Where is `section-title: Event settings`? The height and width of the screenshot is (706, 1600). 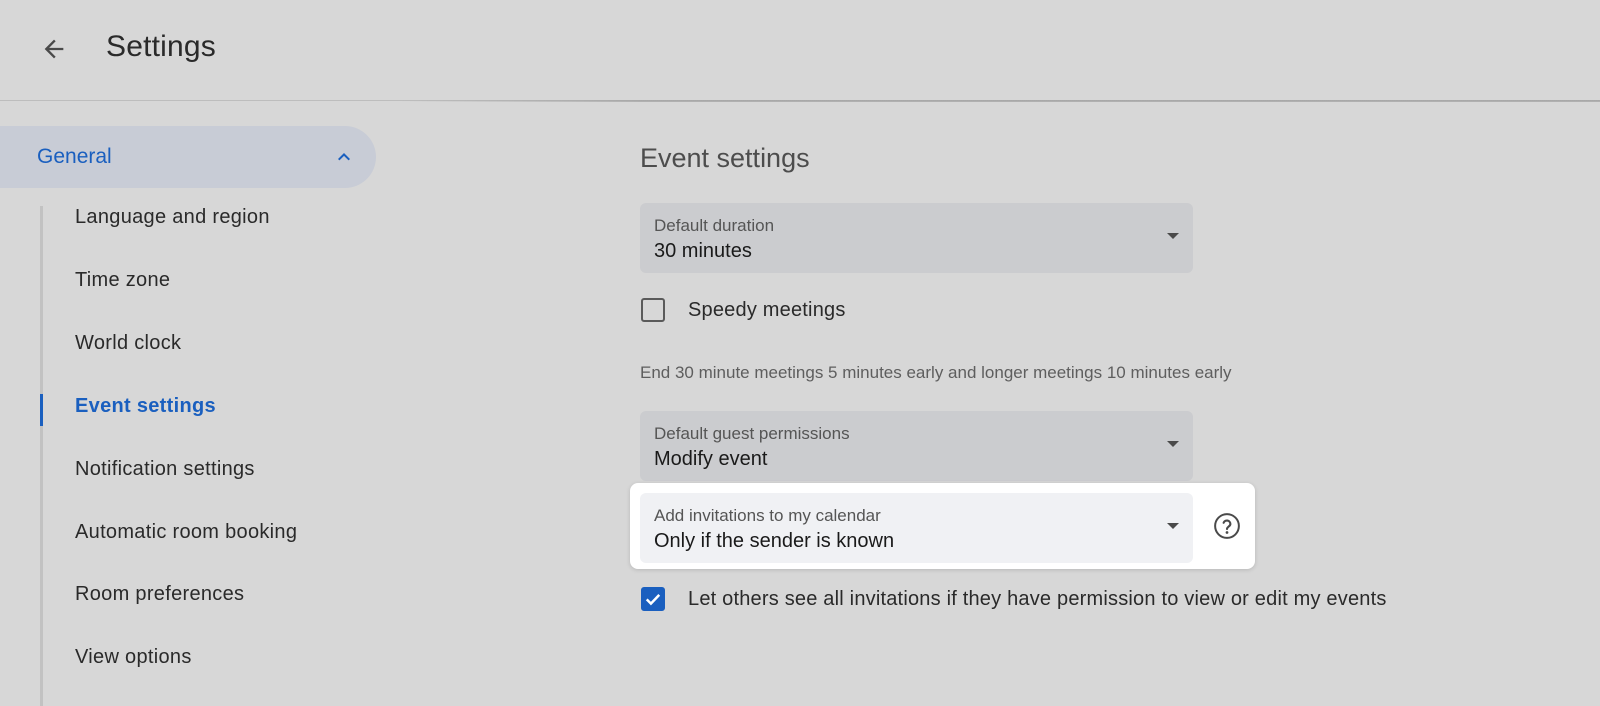
section-title: Event settings is located at coordinates (725, 158).